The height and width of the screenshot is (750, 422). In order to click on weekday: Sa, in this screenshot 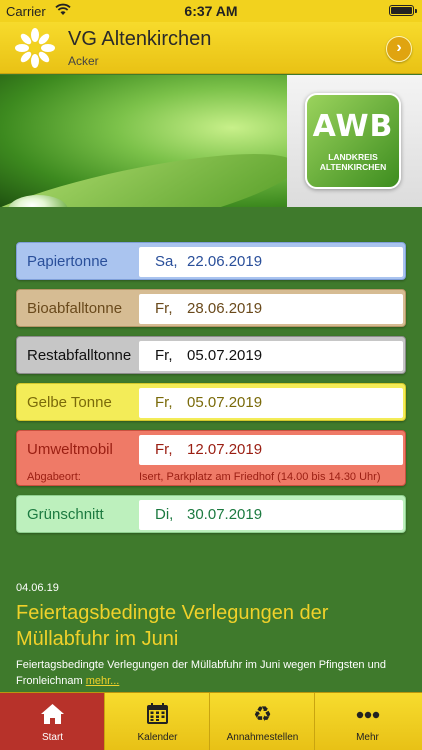, I will do `click(166, 261)`.